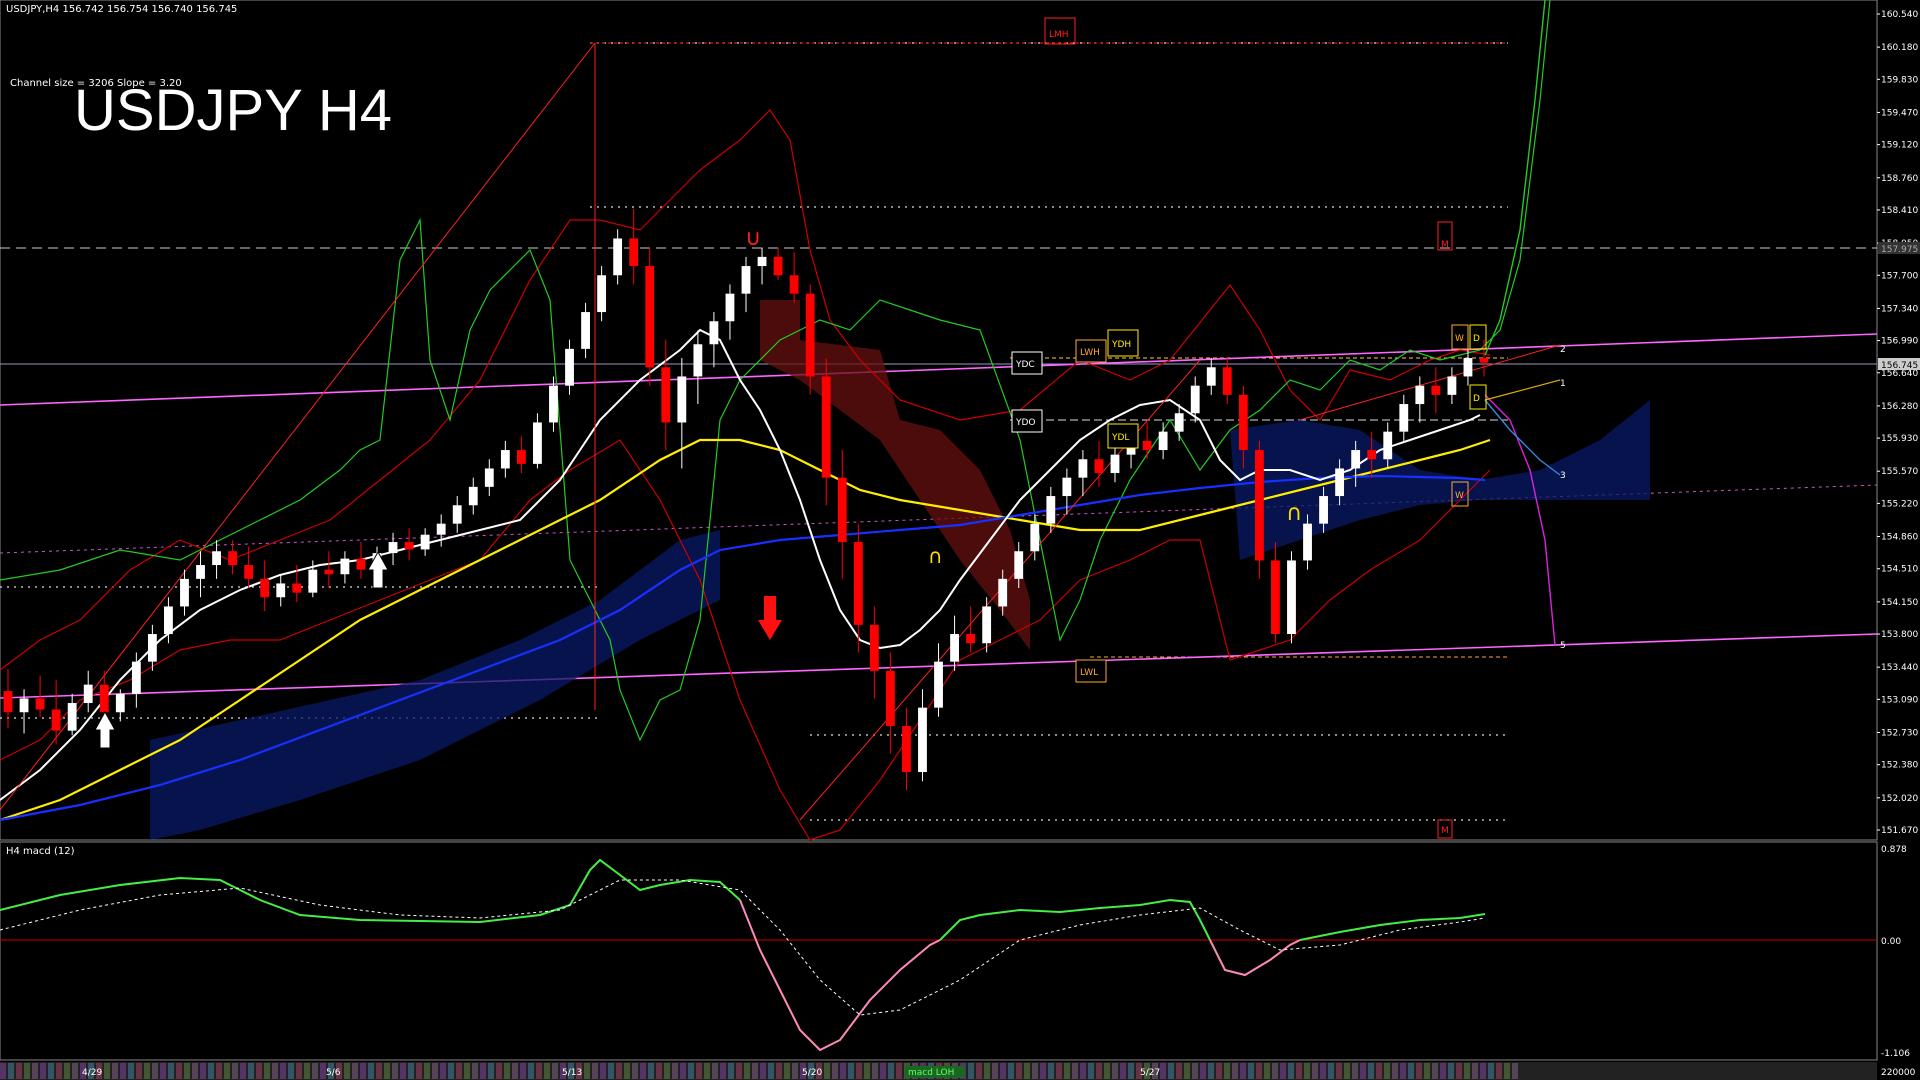 The width and height of the screenshot is (1920, 1080). Describe the element at coordinates (1120, 438) in the screenshot. I see `tag-ydl-text: YDL` at that location.